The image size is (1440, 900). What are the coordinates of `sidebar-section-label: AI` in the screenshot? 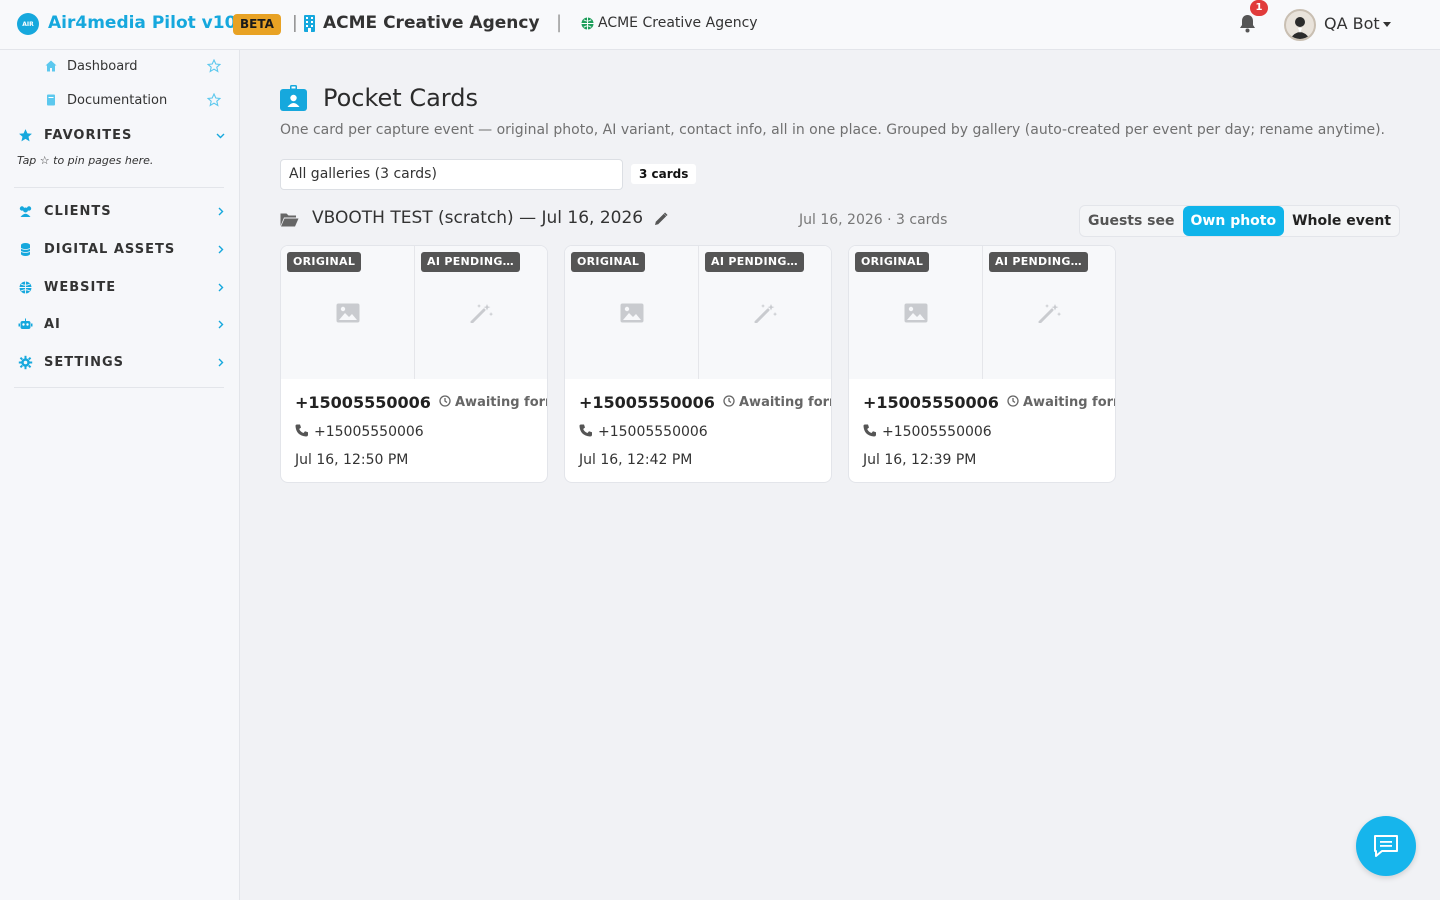 It's located at (52, 324).